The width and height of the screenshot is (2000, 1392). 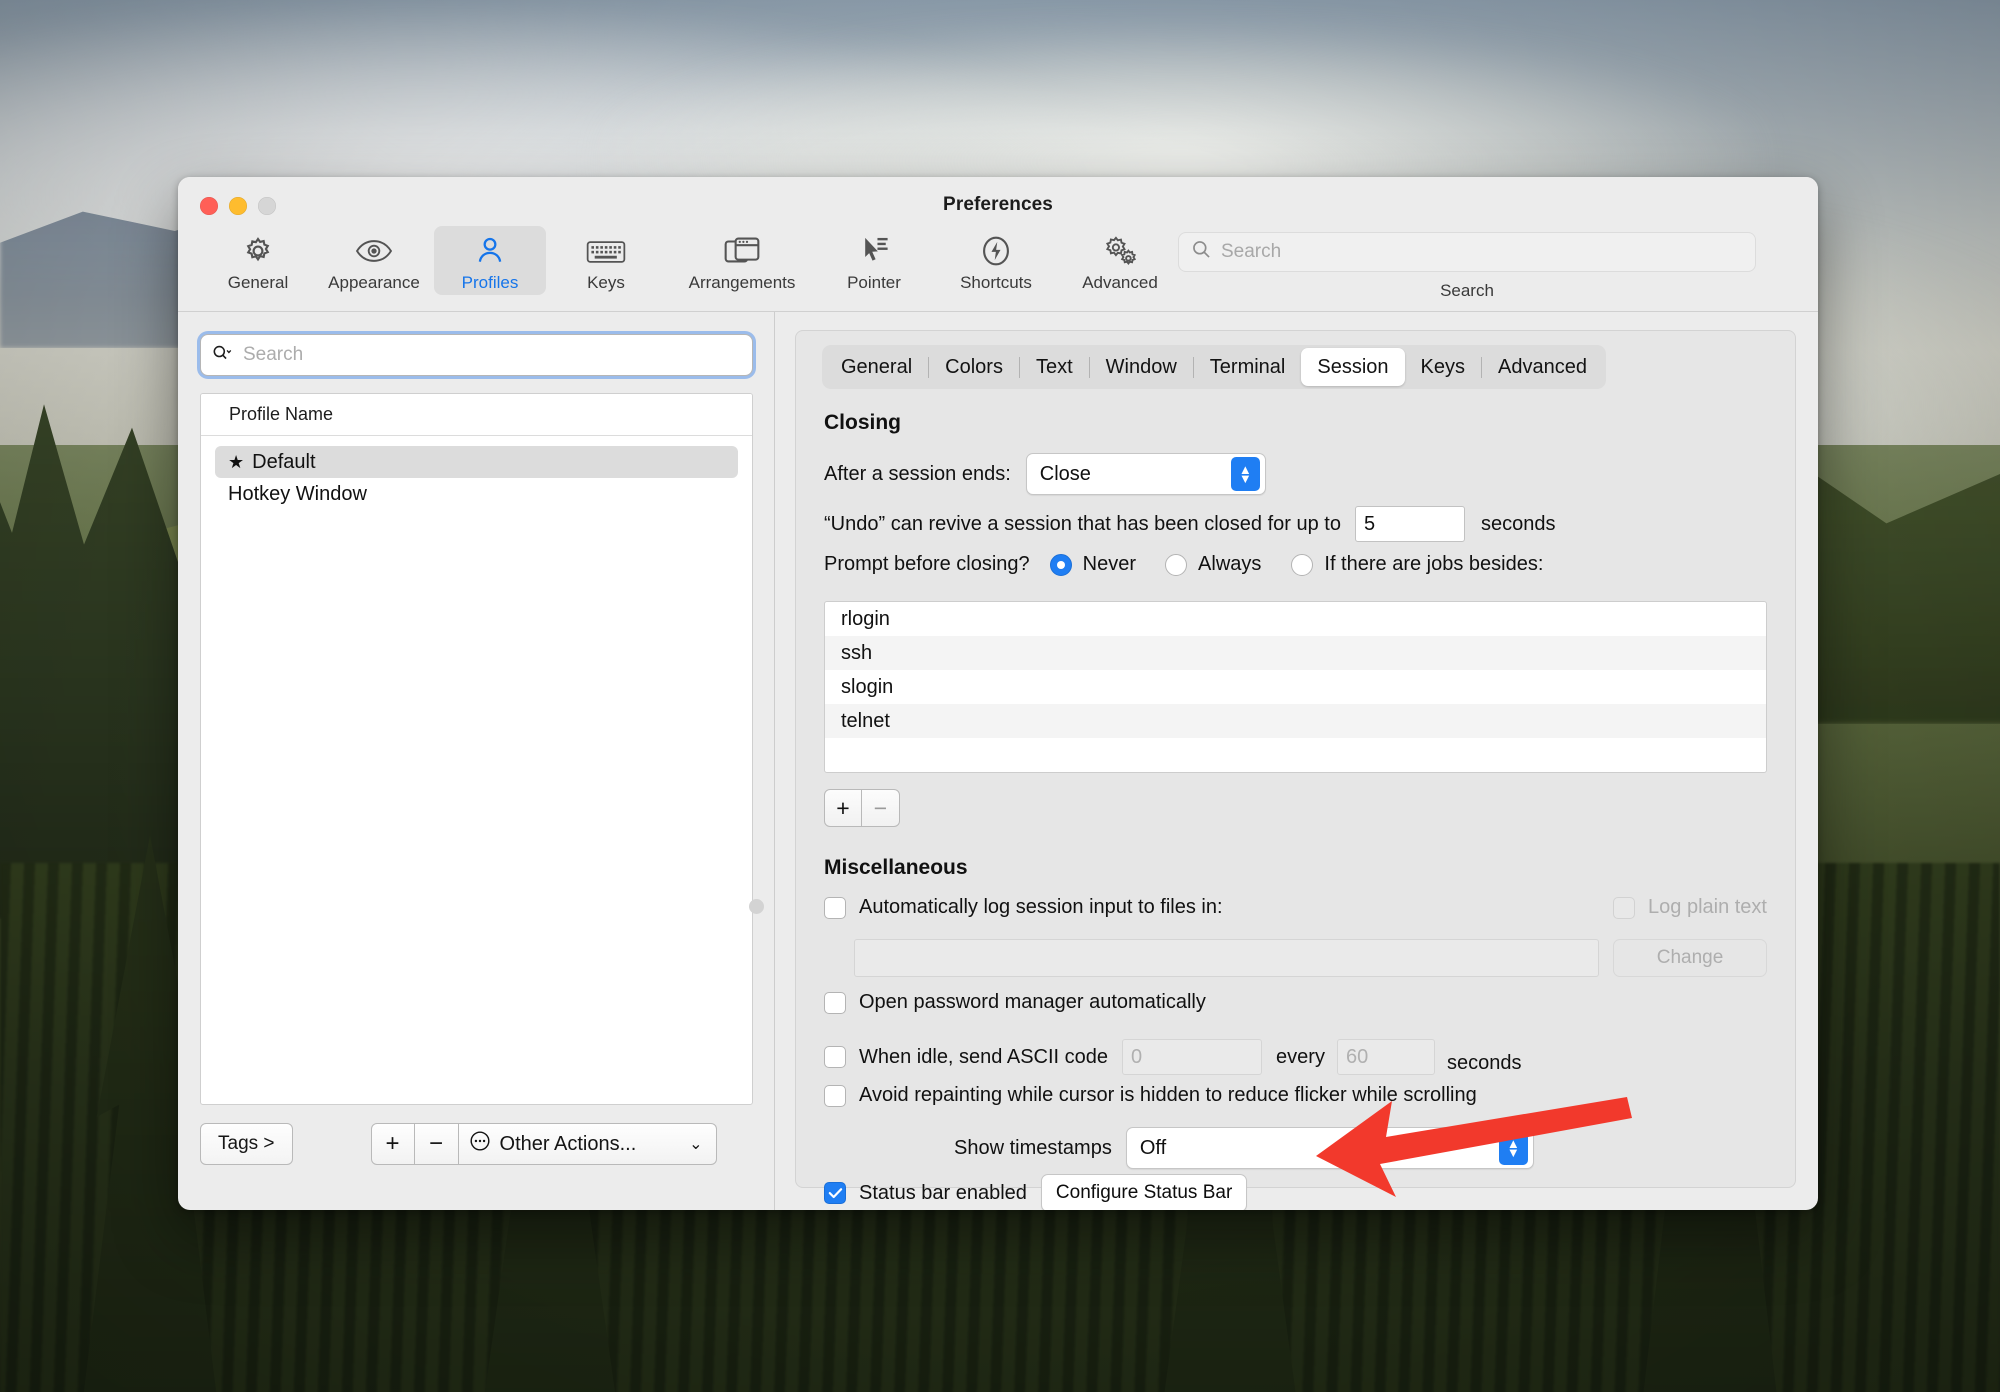 What do you see at coordinates (998, 204) in the screenshot?
I see `window-title: Preferences` at bounding box center [998, 204].